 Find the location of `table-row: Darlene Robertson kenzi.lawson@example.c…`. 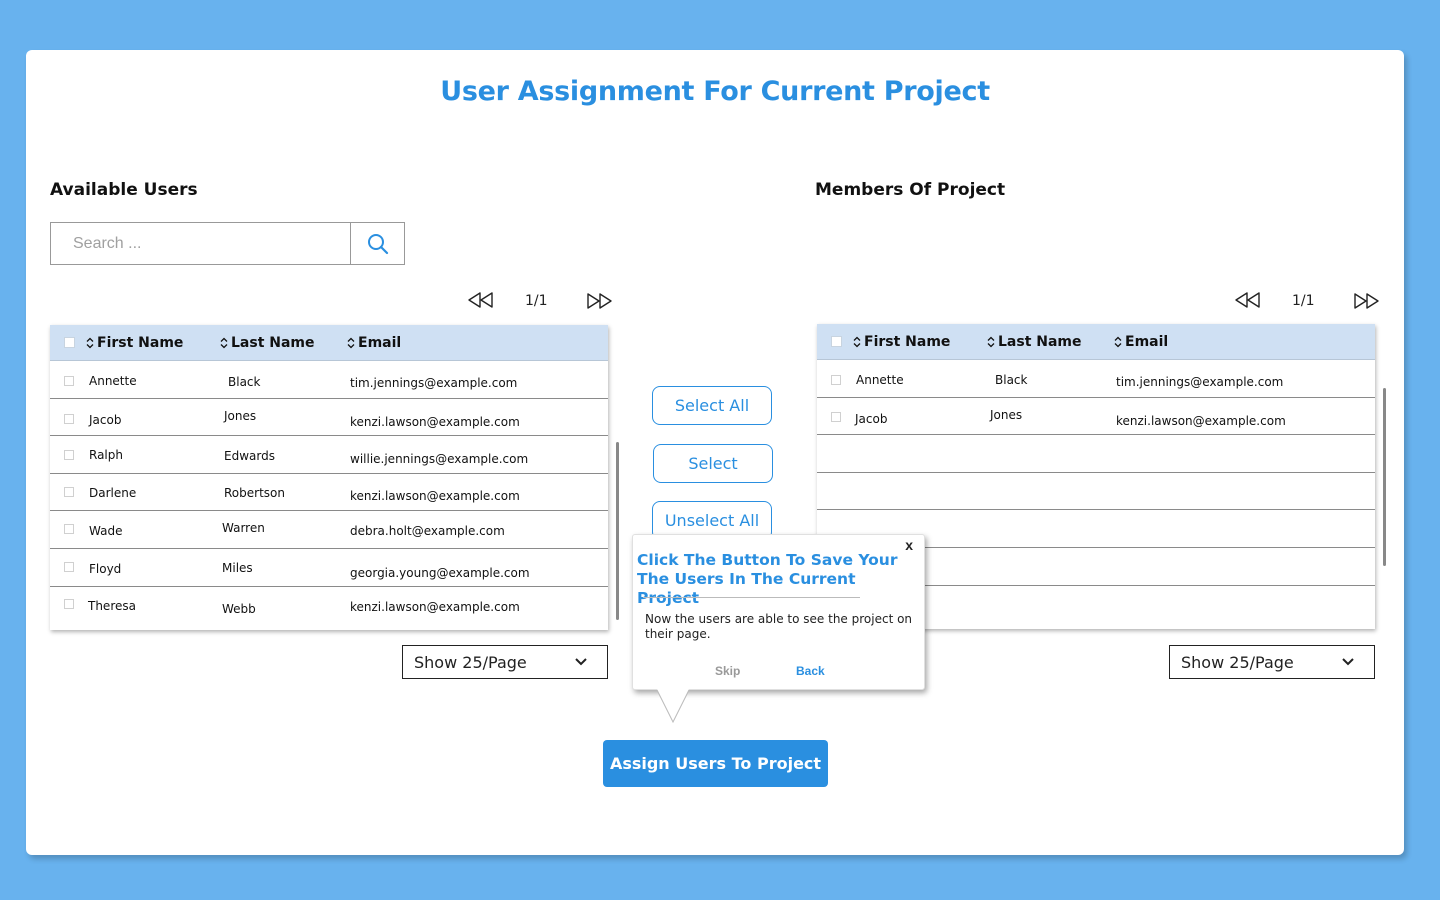

table-row: Darlene Robertson kenzi.lawson@example.c… is located at coordinates (329, 493).